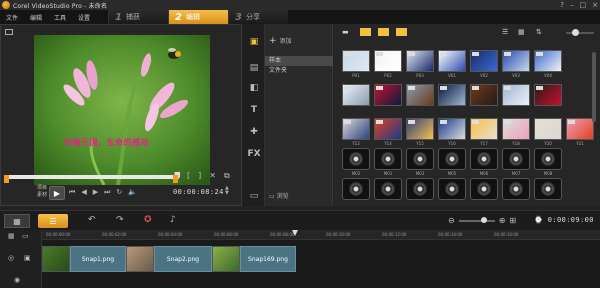 The width and height of the screenshot is (600, 288). I want to click on end-icon: ⏭, so click(107, 192).